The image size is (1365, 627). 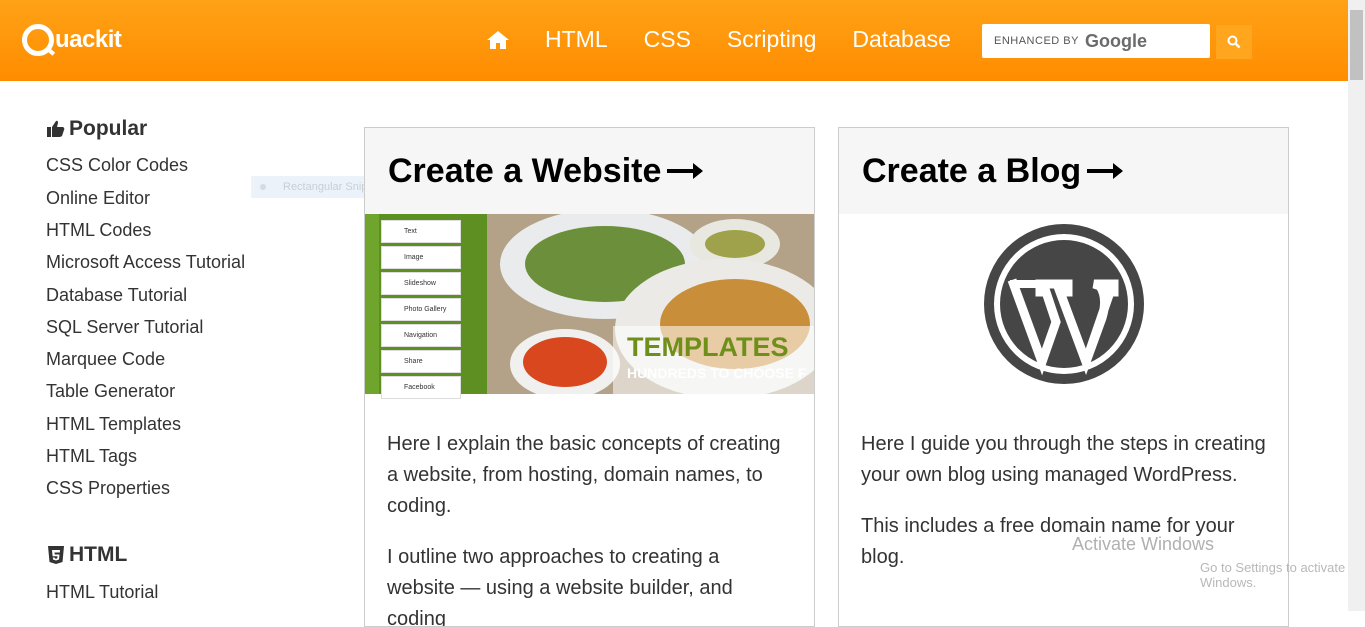 I want to click on activate-windows-hint: Go to Settings to activate Windows., so click(x=1273, y=575).